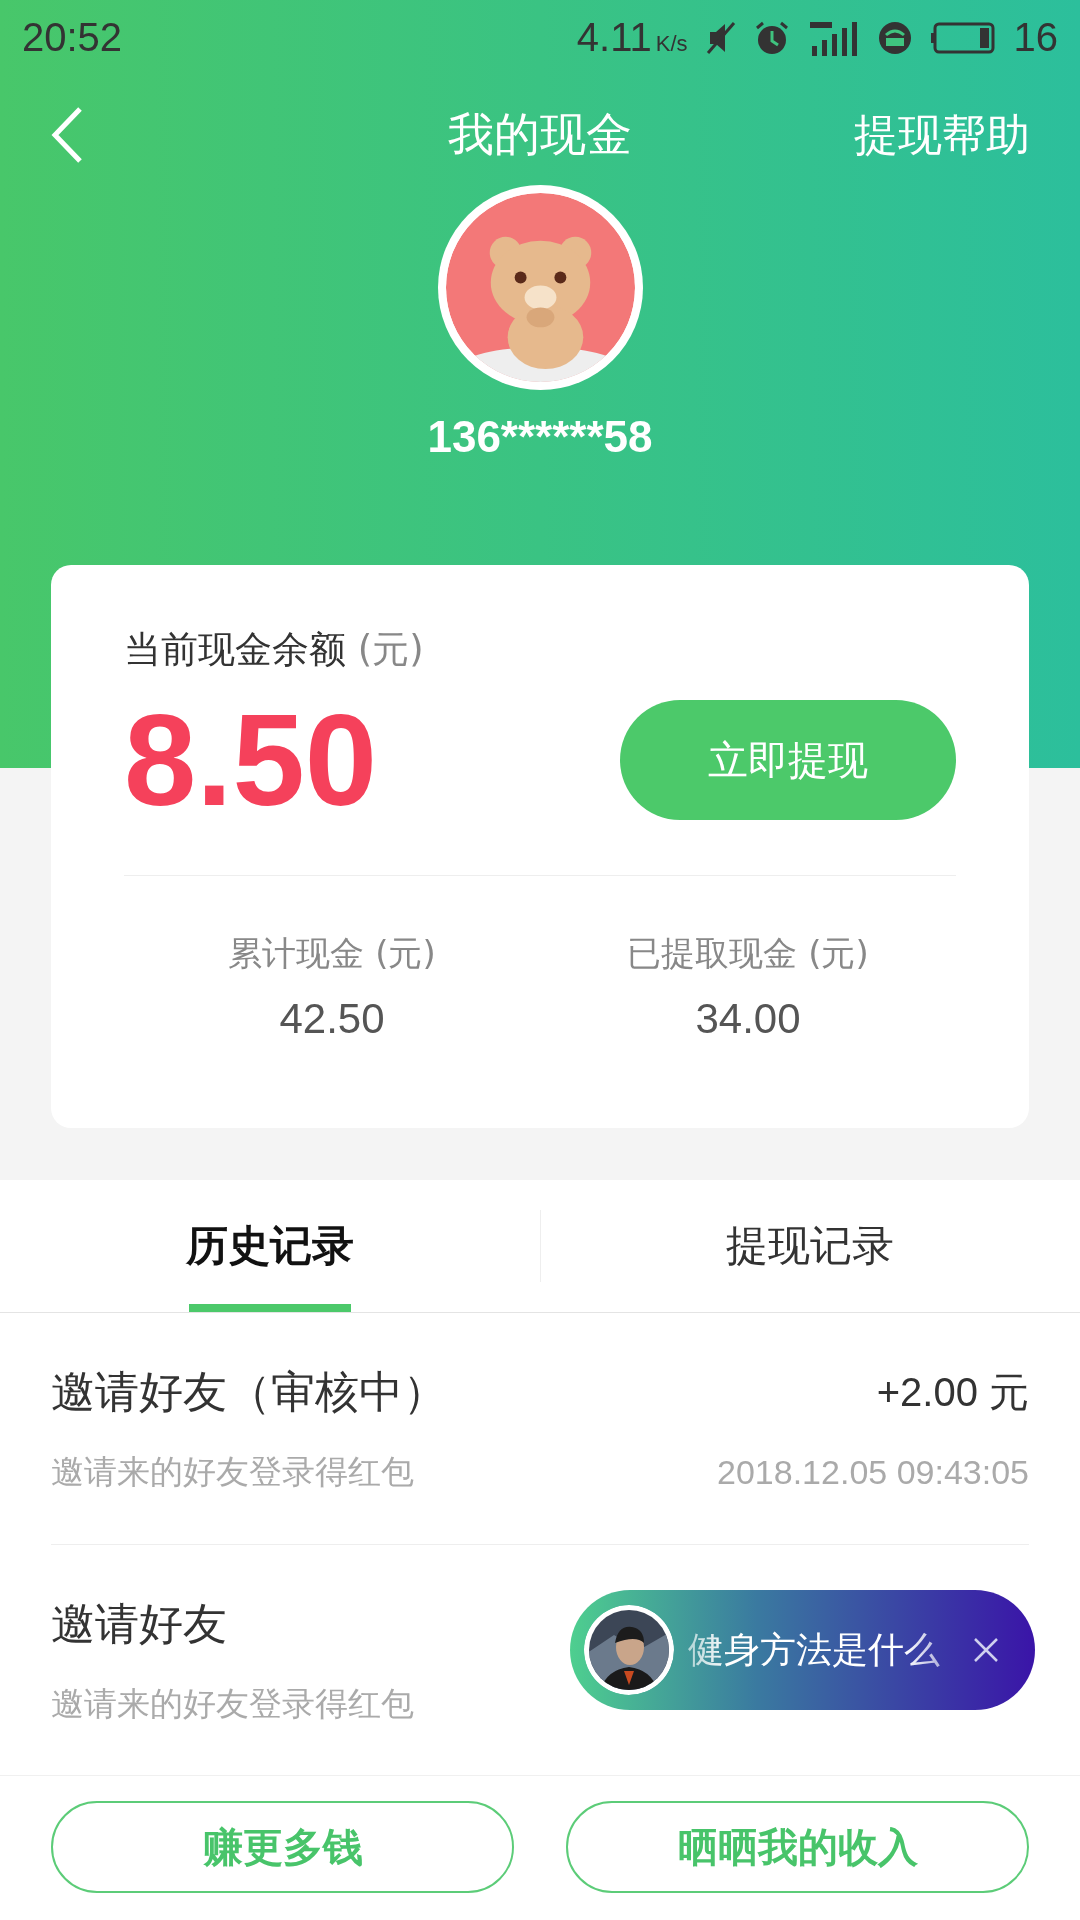 The height and width of the screenshot is (1920, 1080). Describe the element at coordinates (797, 1847) in the screenshot. I see `action-button: 晒晒我的收入` at that location.